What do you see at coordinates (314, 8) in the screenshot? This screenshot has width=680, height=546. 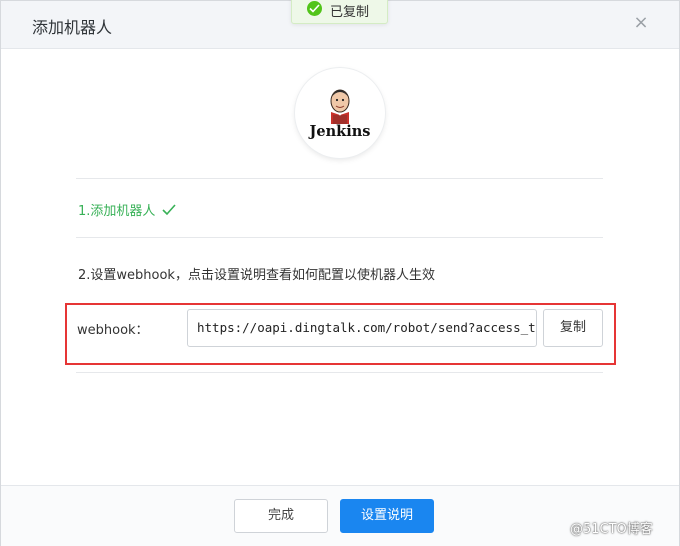 I see `check-circle-icon` at bounding box center [314, 8].